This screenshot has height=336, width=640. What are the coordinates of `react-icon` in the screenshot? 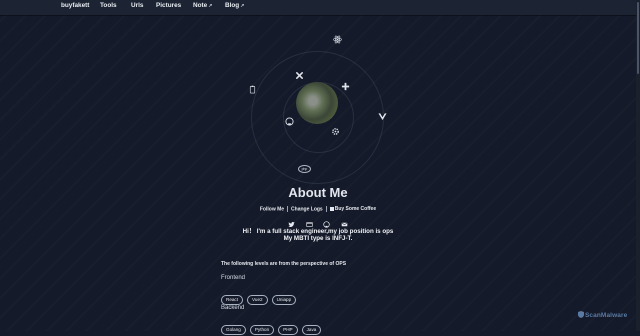 It's located at (337, 39).